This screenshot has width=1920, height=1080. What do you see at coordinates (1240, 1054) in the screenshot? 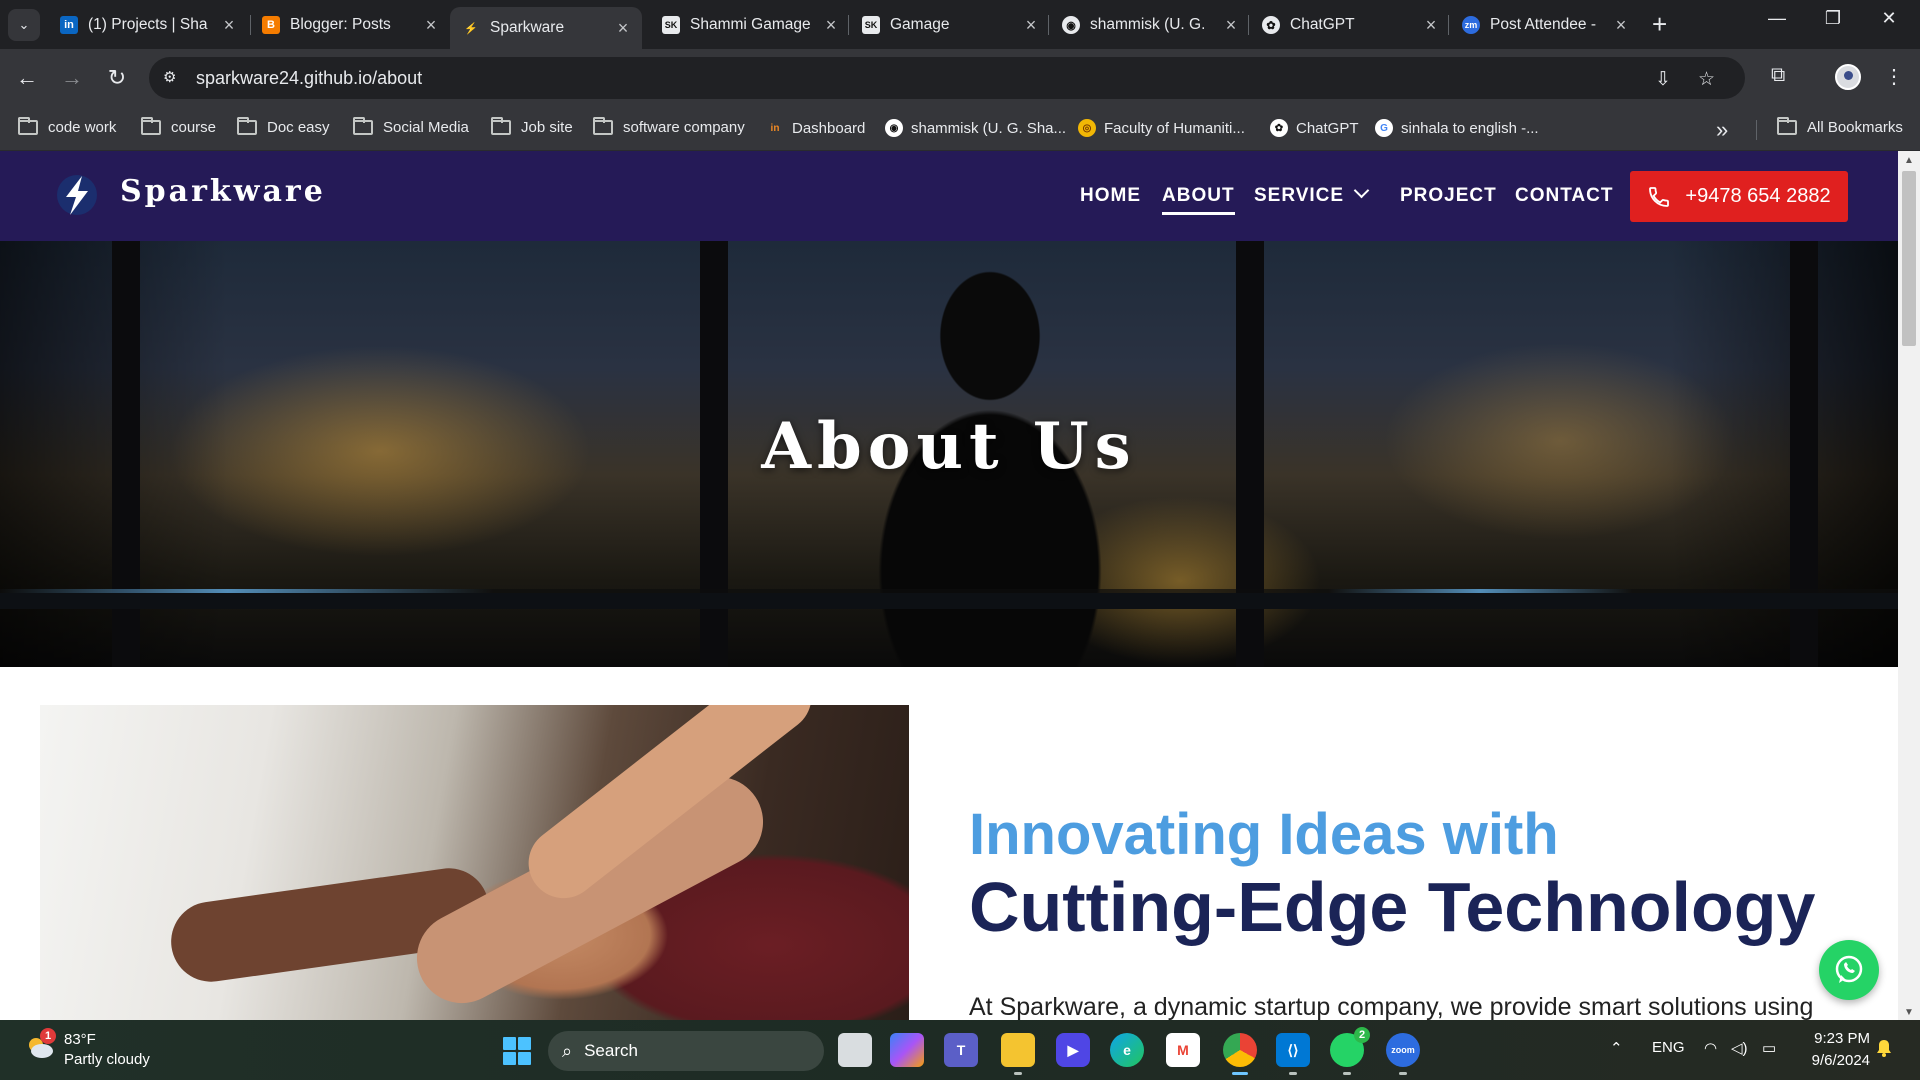
I see `chrome-icon` at bounding box center [1240, 1054].